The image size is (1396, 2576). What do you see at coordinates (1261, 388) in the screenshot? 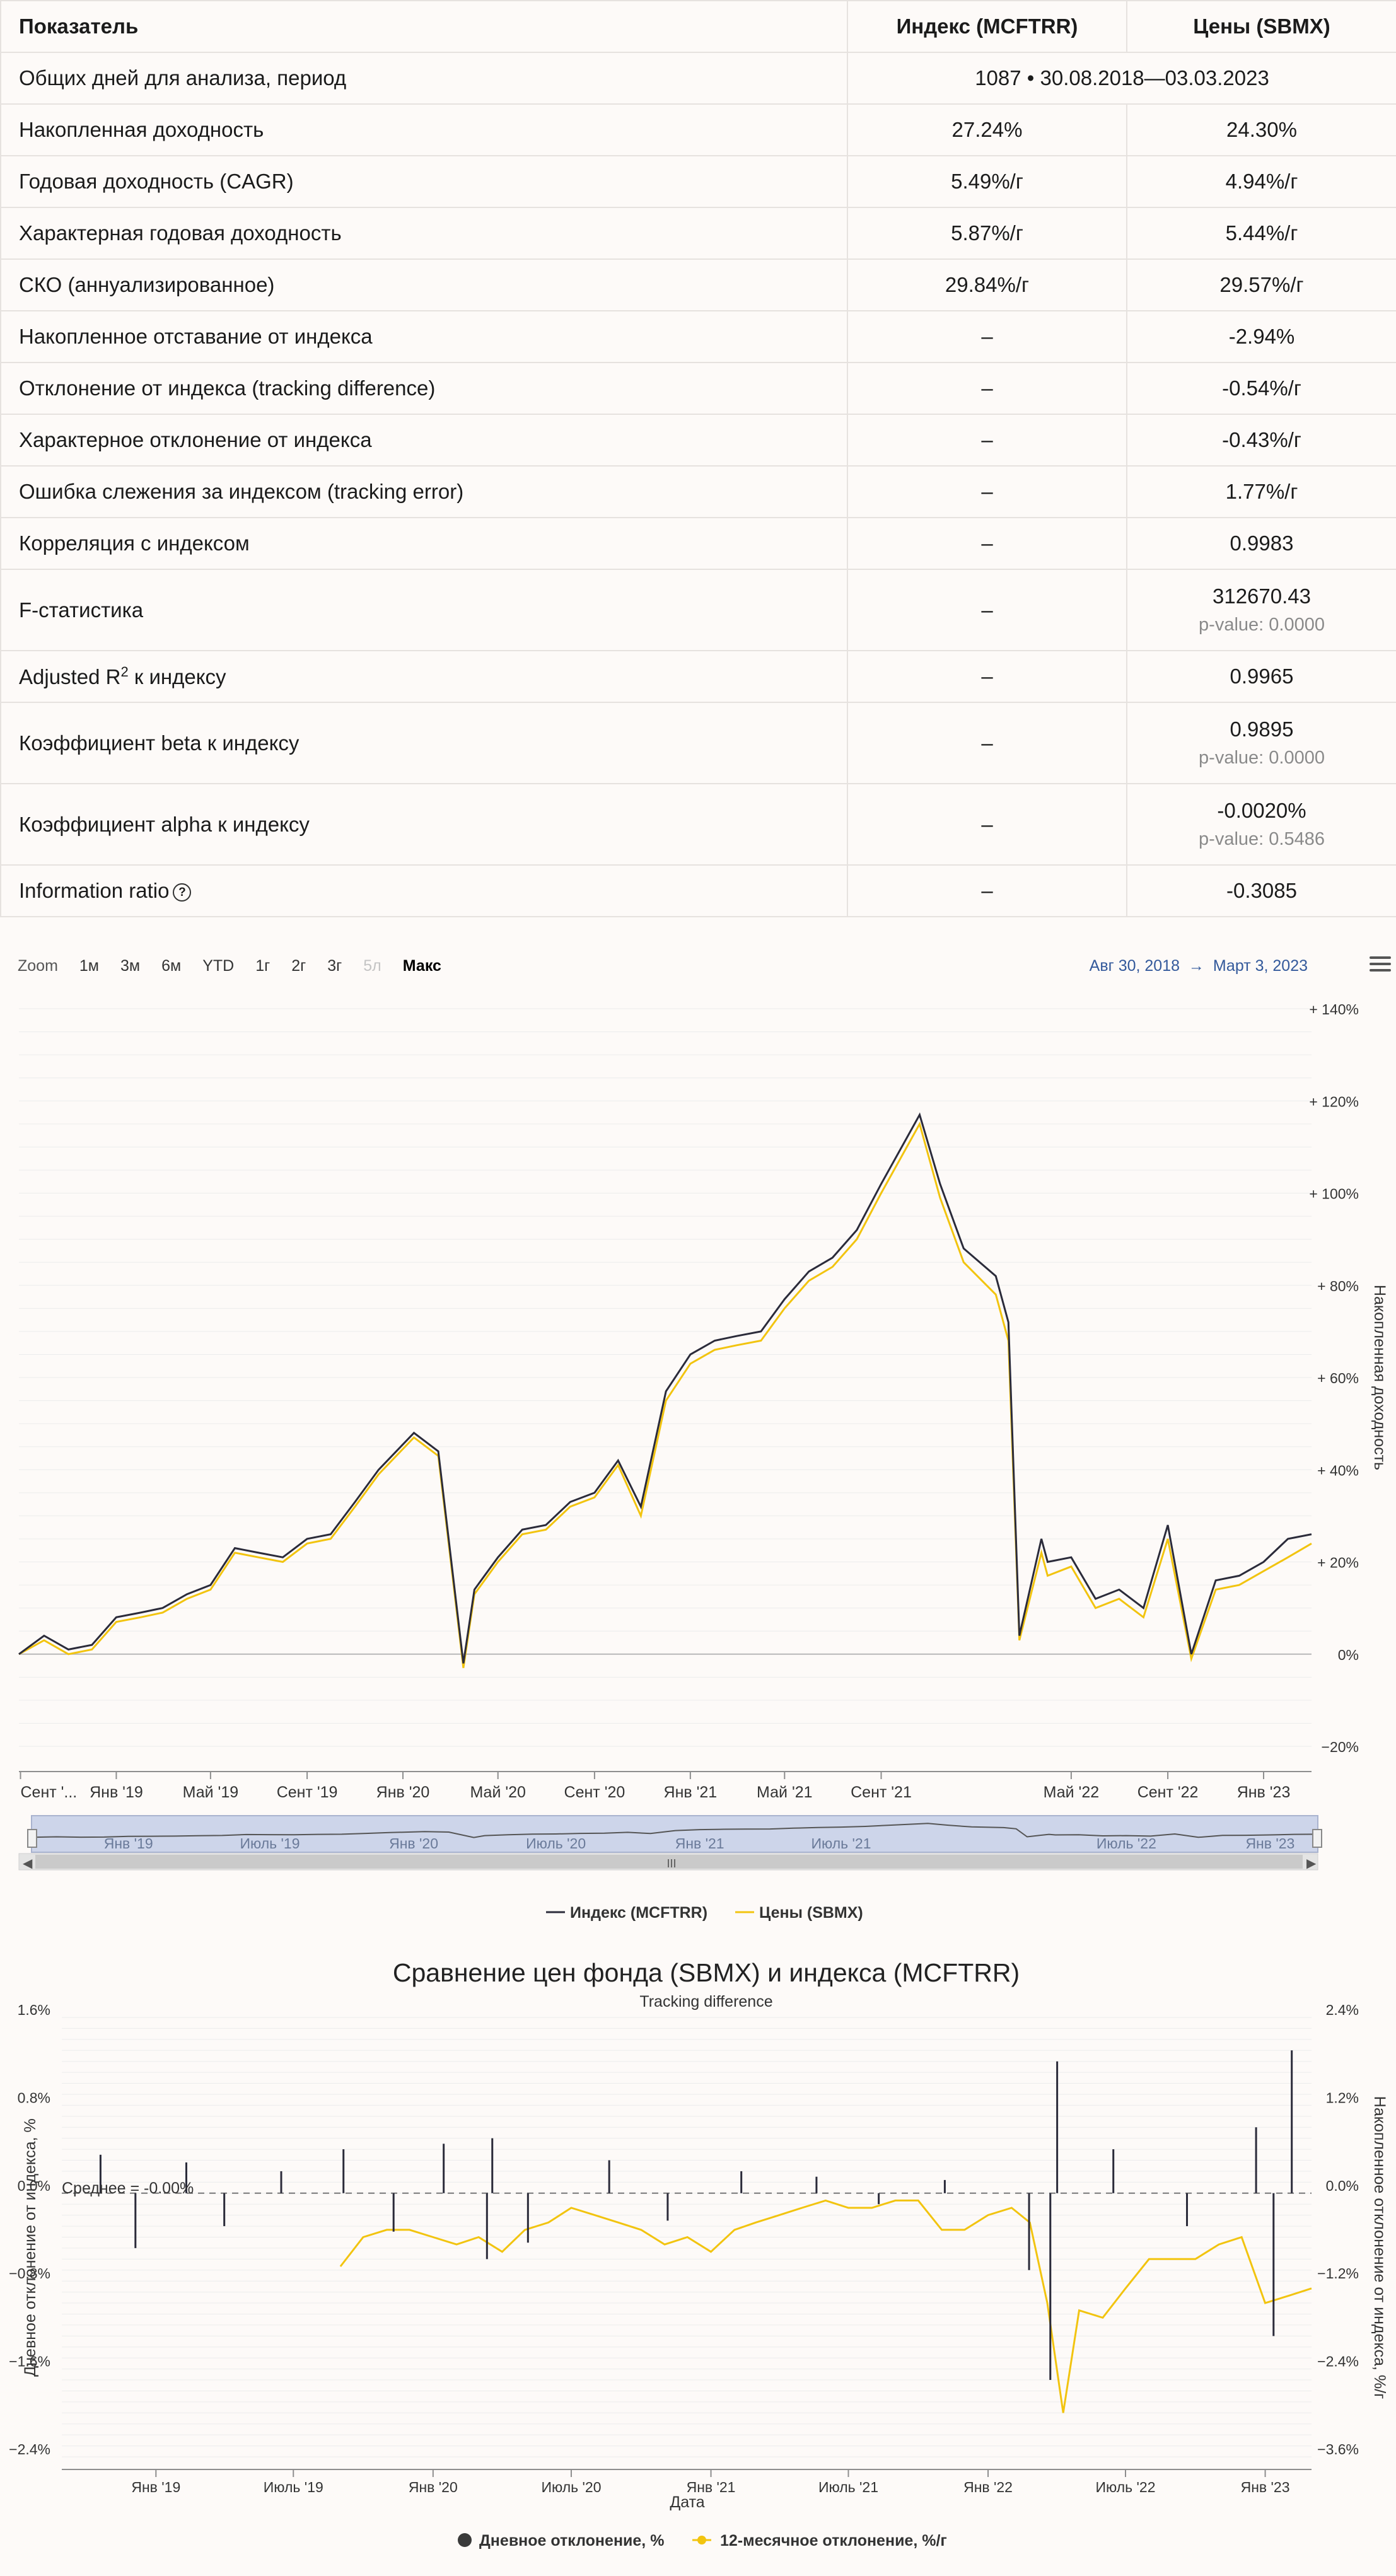
I see `price-value: -0.54%/г` at bounding box center [1261, 388].